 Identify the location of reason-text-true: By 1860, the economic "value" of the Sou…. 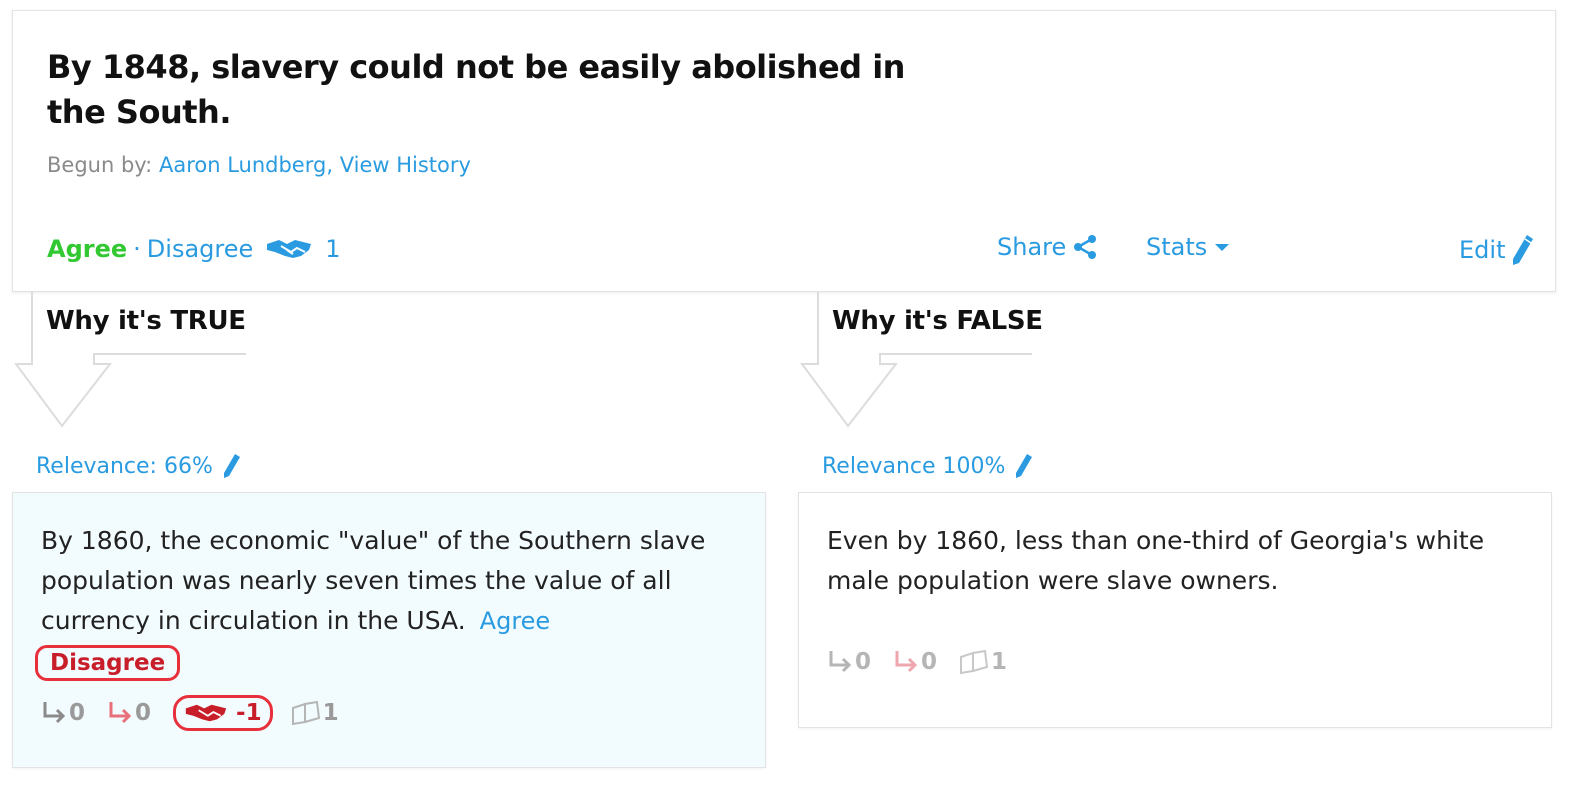
(389, 581).